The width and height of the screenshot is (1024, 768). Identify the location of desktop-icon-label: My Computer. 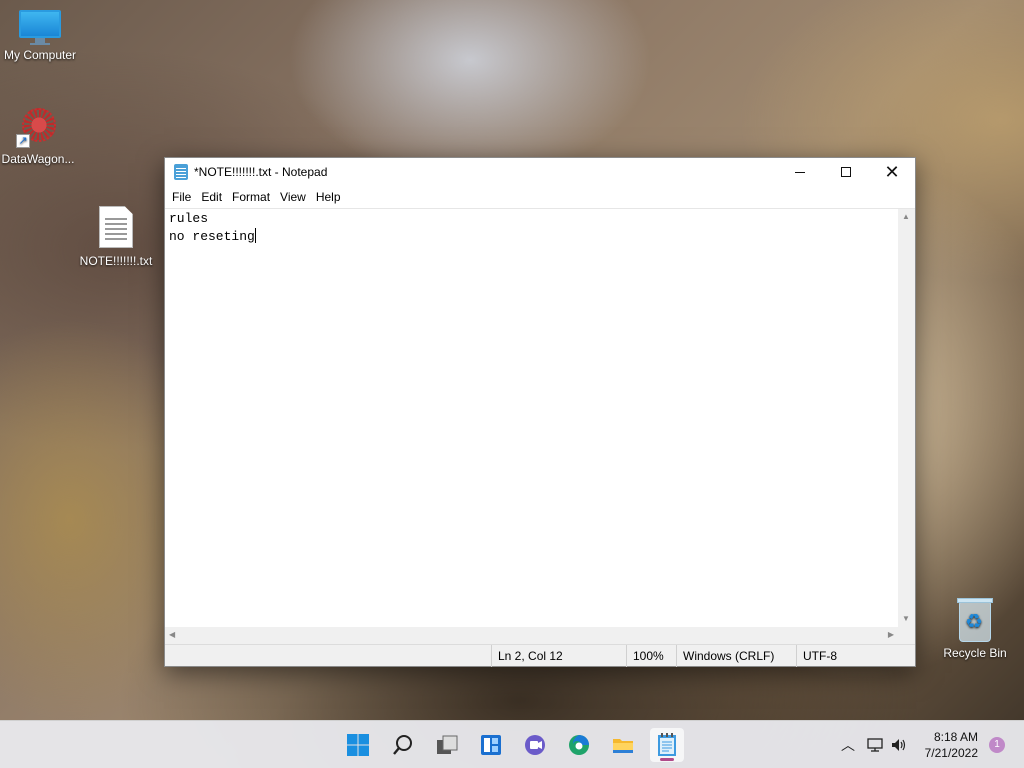
(40, 55).